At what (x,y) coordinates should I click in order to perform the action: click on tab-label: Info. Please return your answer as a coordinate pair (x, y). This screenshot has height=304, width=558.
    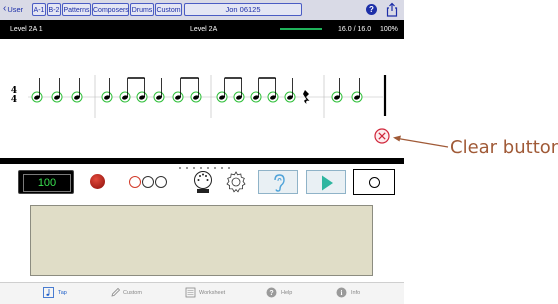
    Looking at the image, I should click on (356, 293).